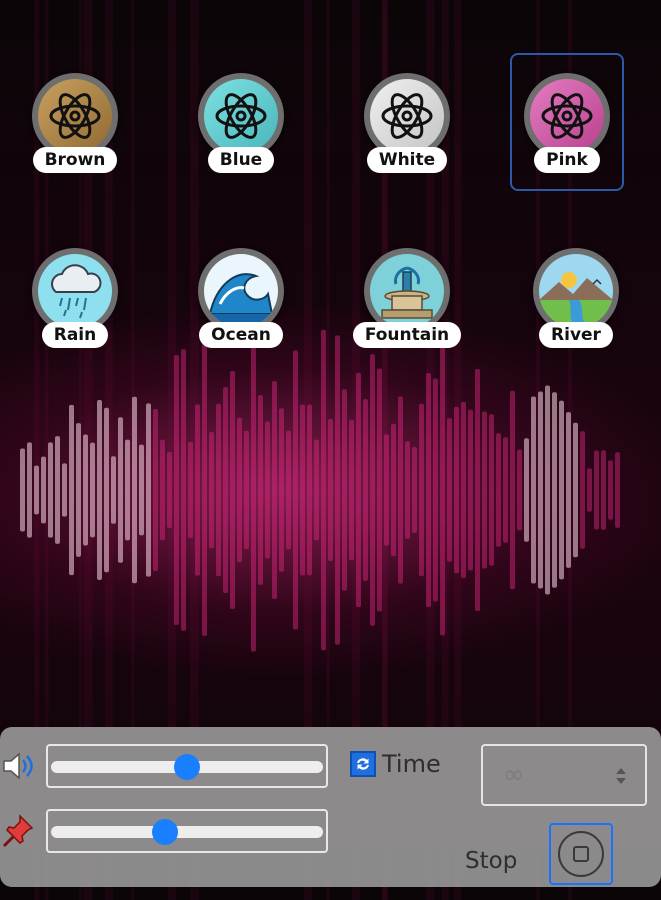  What do you see at coordinates (241, 335) in the screenshot?
I see `sound-ocean-label: Ocean` at bounding box center [241, 335].